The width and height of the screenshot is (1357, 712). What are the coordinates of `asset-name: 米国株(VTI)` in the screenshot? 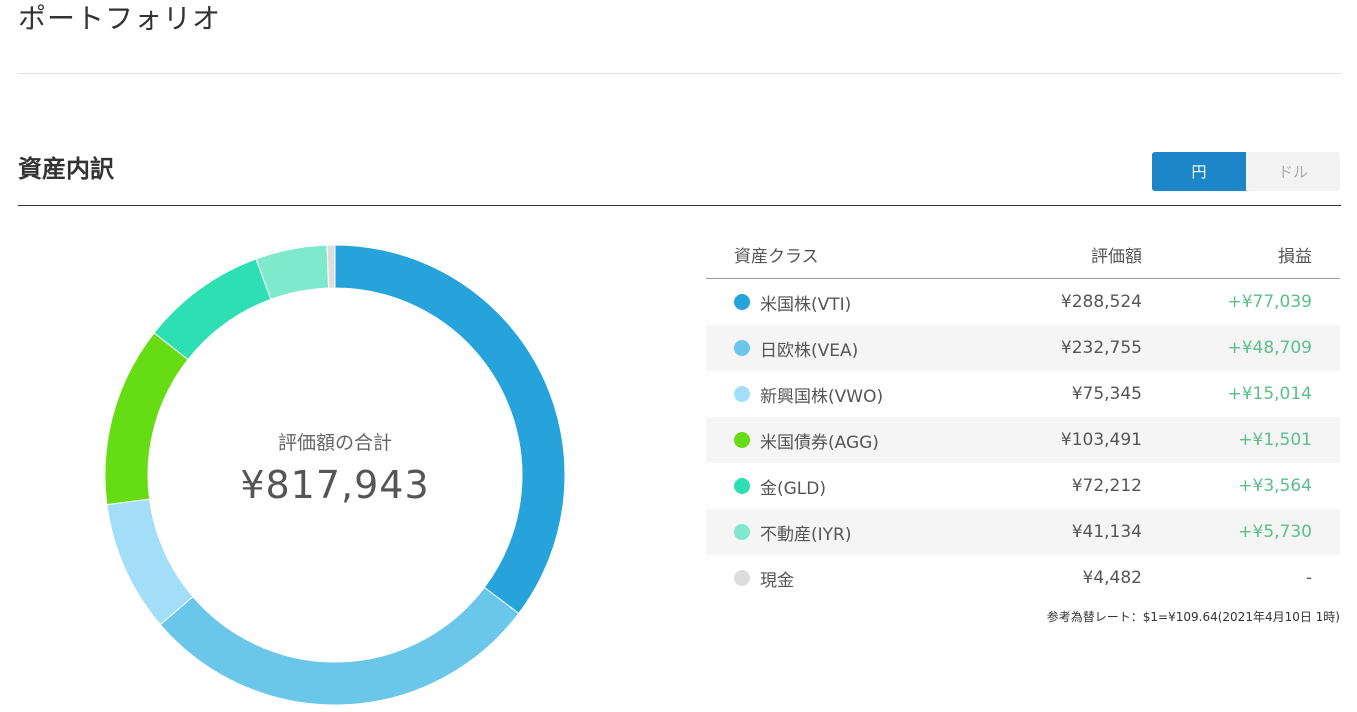 It's located at (806, 304).